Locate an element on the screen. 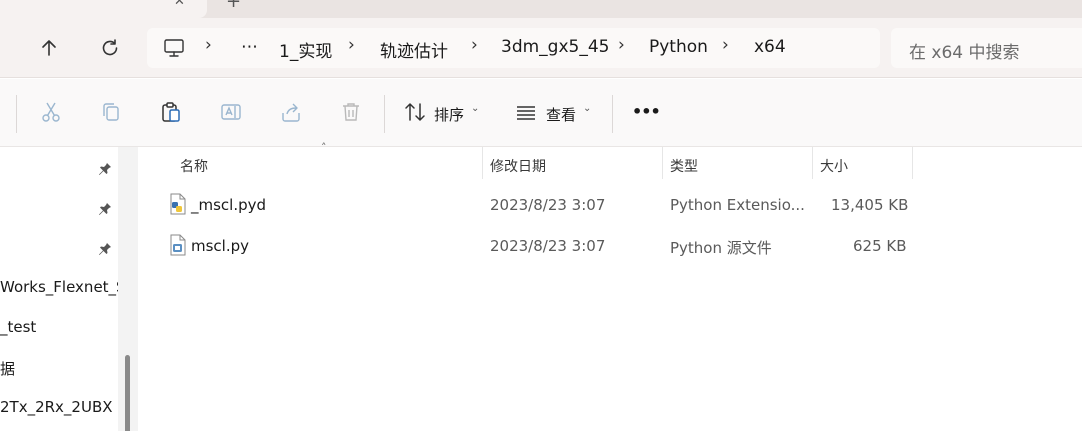  table-row: mscl.py 2023/8/23 3:07 Python 源文件 625 KB is located at coordinates (610, 246).